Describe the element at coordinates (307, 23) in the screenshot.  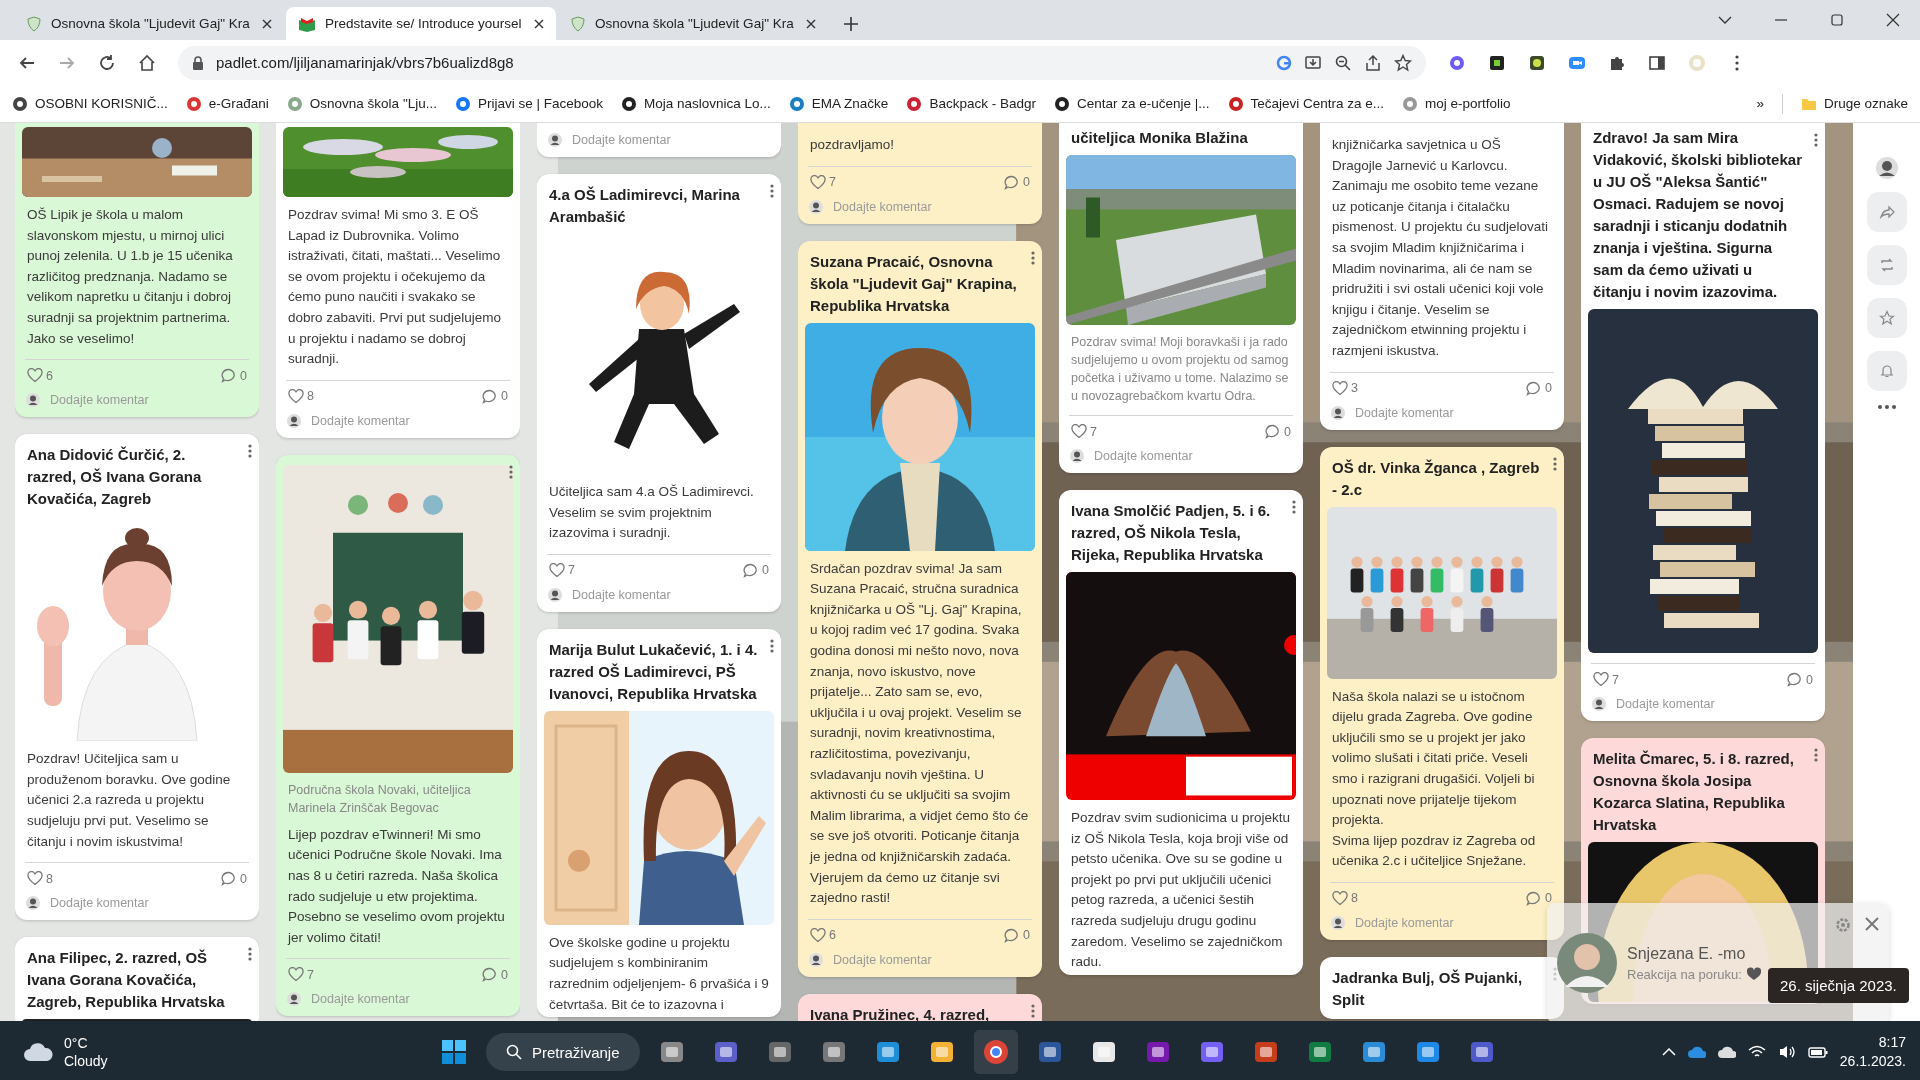
I see `book-icon` at that location.